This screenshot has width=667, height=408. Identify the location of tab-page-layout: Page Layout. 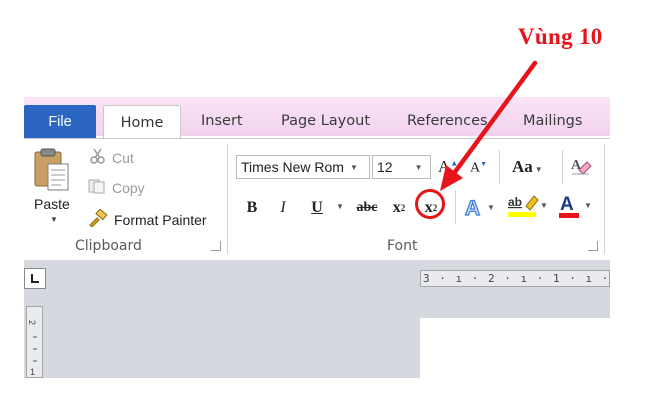
(325, 121).